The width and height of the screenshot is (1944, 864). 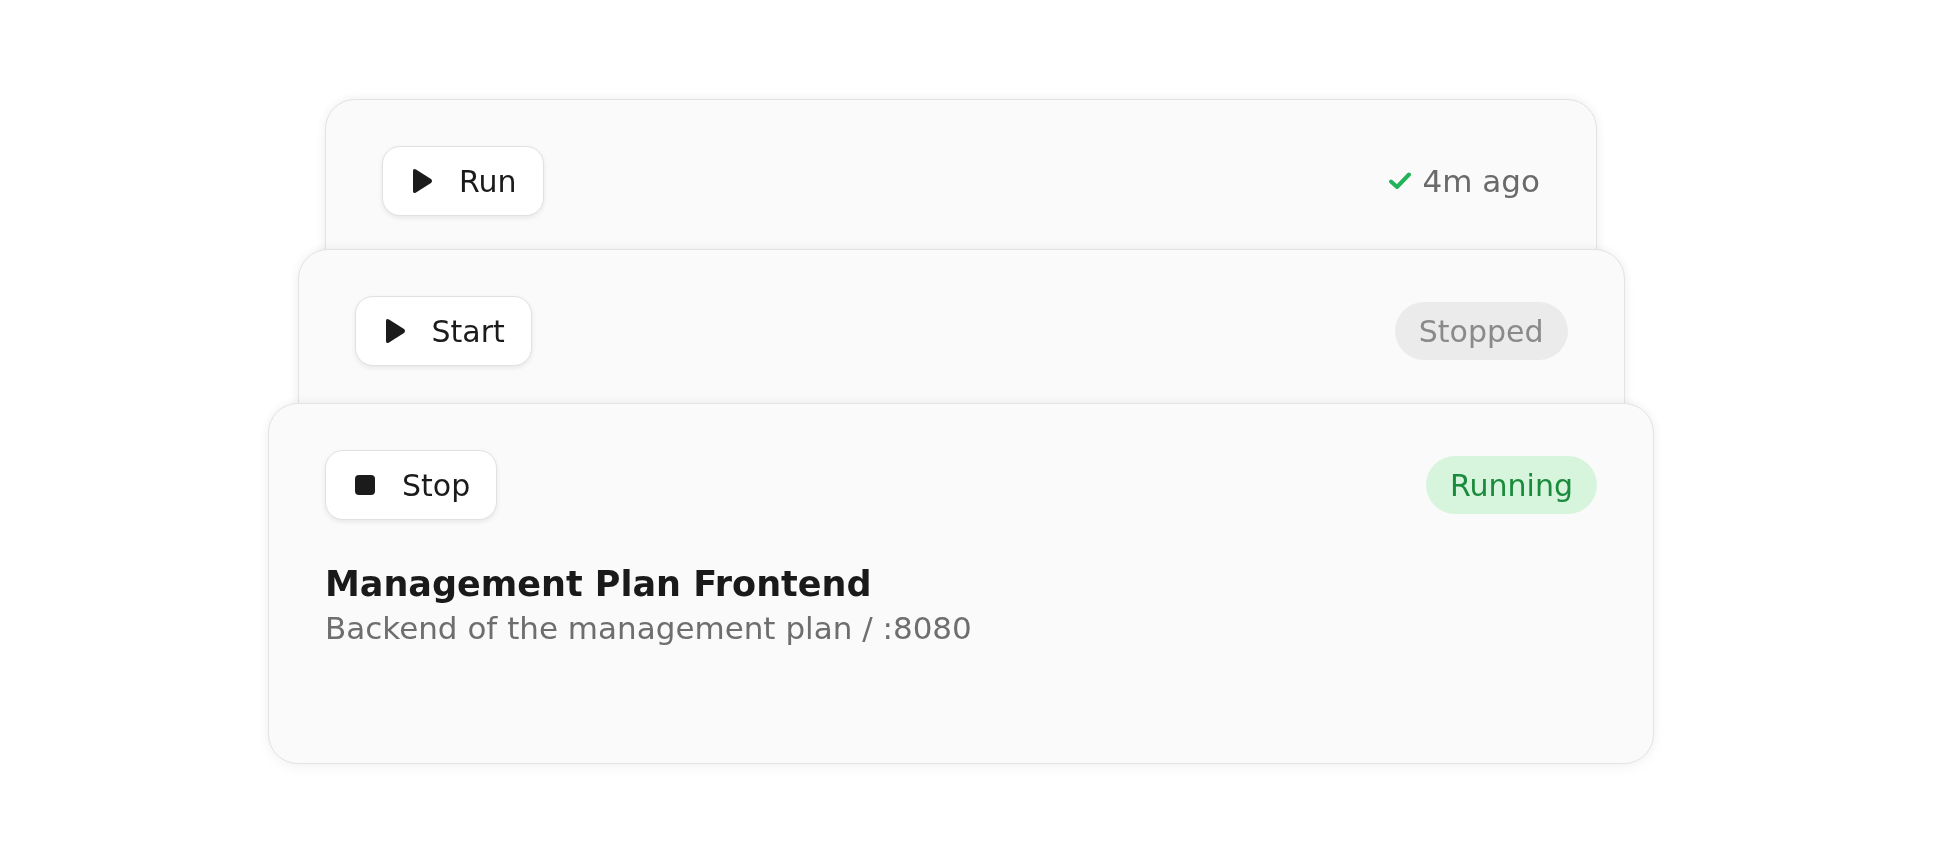 I want to click on status-badge: Stopped, so click(x=1481, y=331).